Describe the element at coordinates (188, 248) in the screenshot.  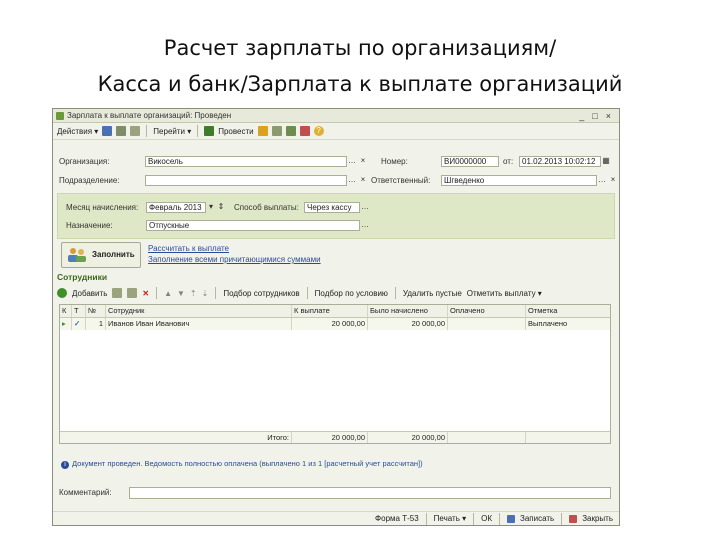
I see `calculate-link: Рассчитать к выплате` at that location.